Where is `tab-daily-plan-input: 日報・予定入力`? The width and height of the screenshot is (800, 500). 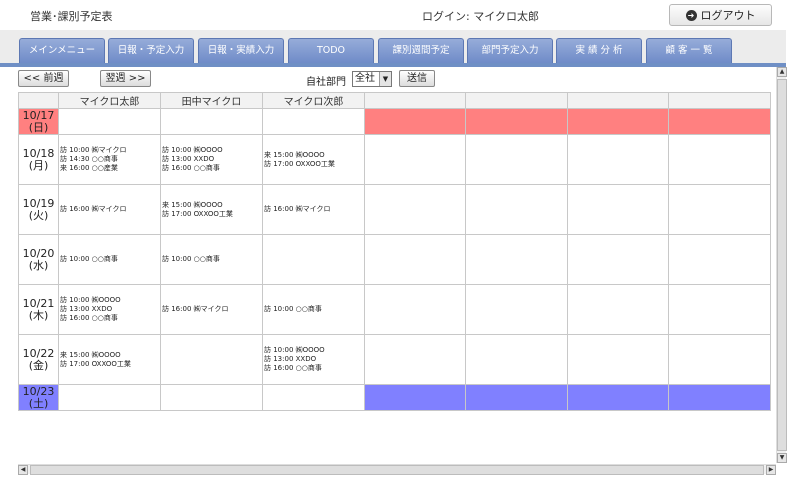
tab-daily-plan-input: 日報・予定入力 is located at coordinates (151, 50).